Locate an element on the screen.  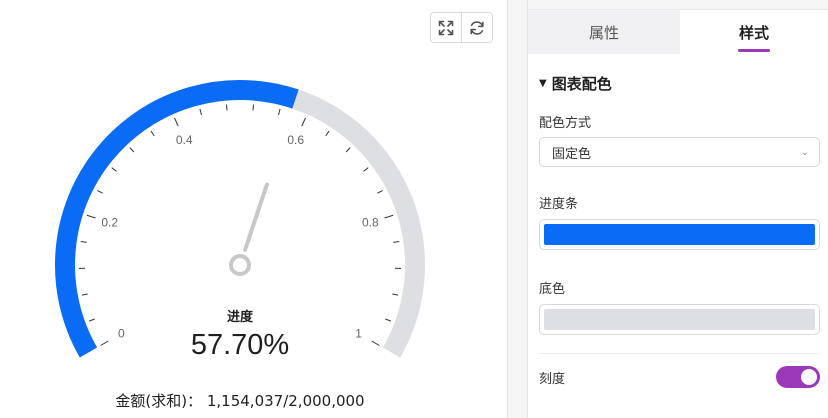
active-tab-indicator is located at coordinates (754, 50).